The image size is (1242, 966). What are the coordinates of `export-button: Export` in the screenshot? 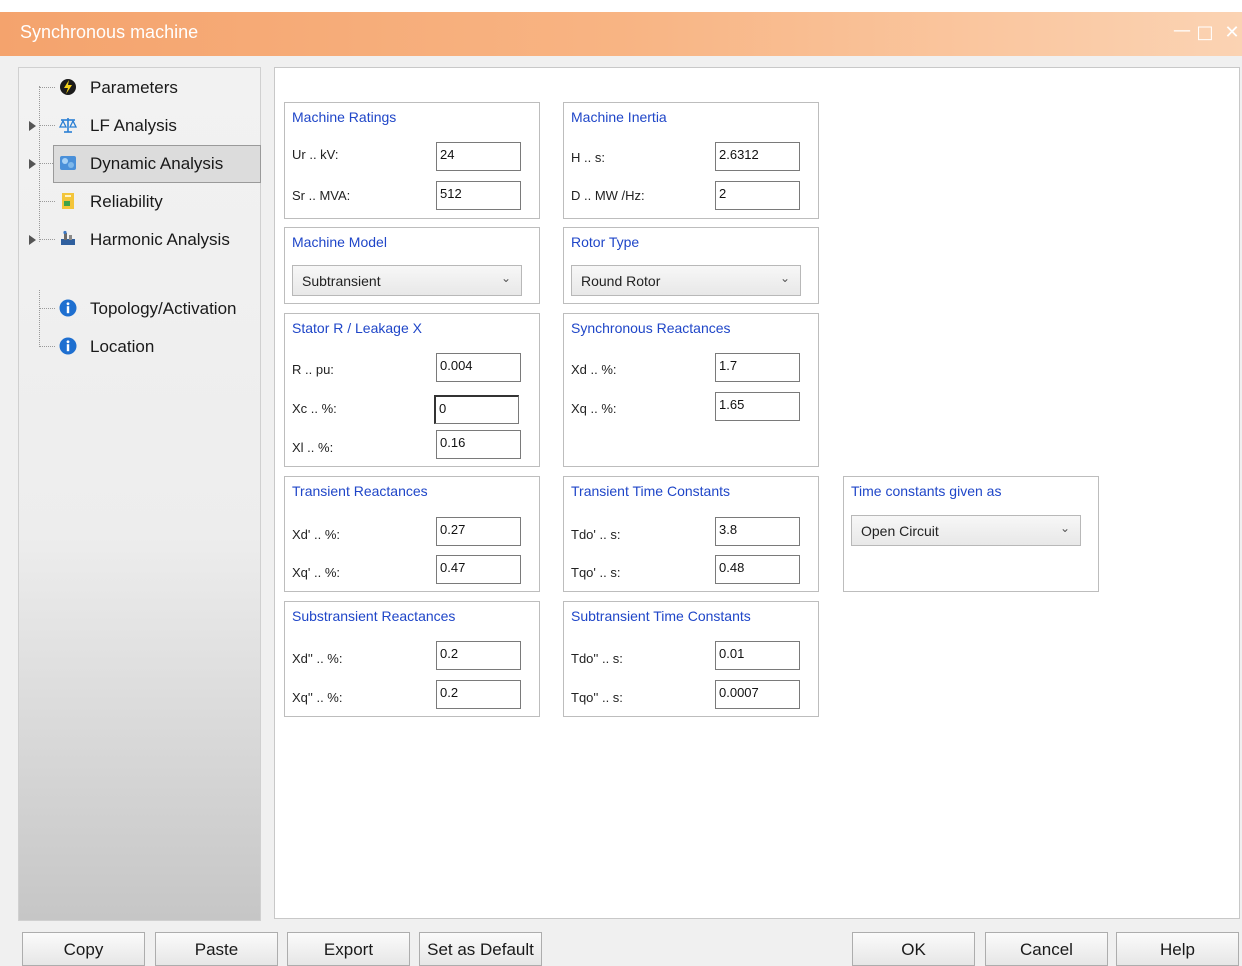 It's located at (348, 949).